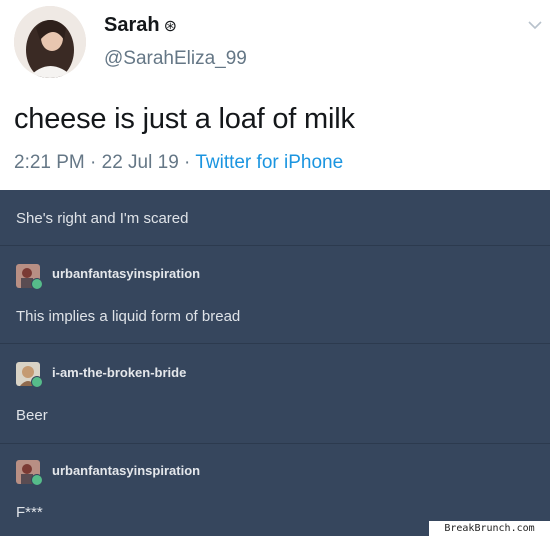 This screenshot has height=536, width=550. What do you see at coordinates (50, 42) in the screenshot?
I see `avatar` at bounding box center [50, 42].